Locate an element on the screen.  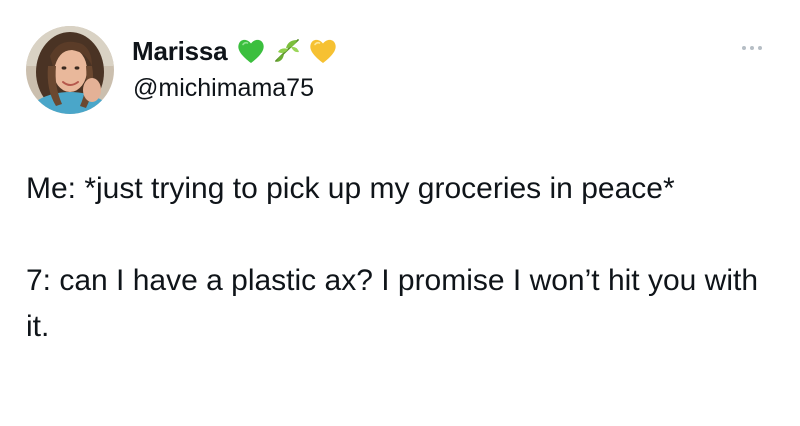
author-handle: @michimama75 is located at coordinates (223, 88).